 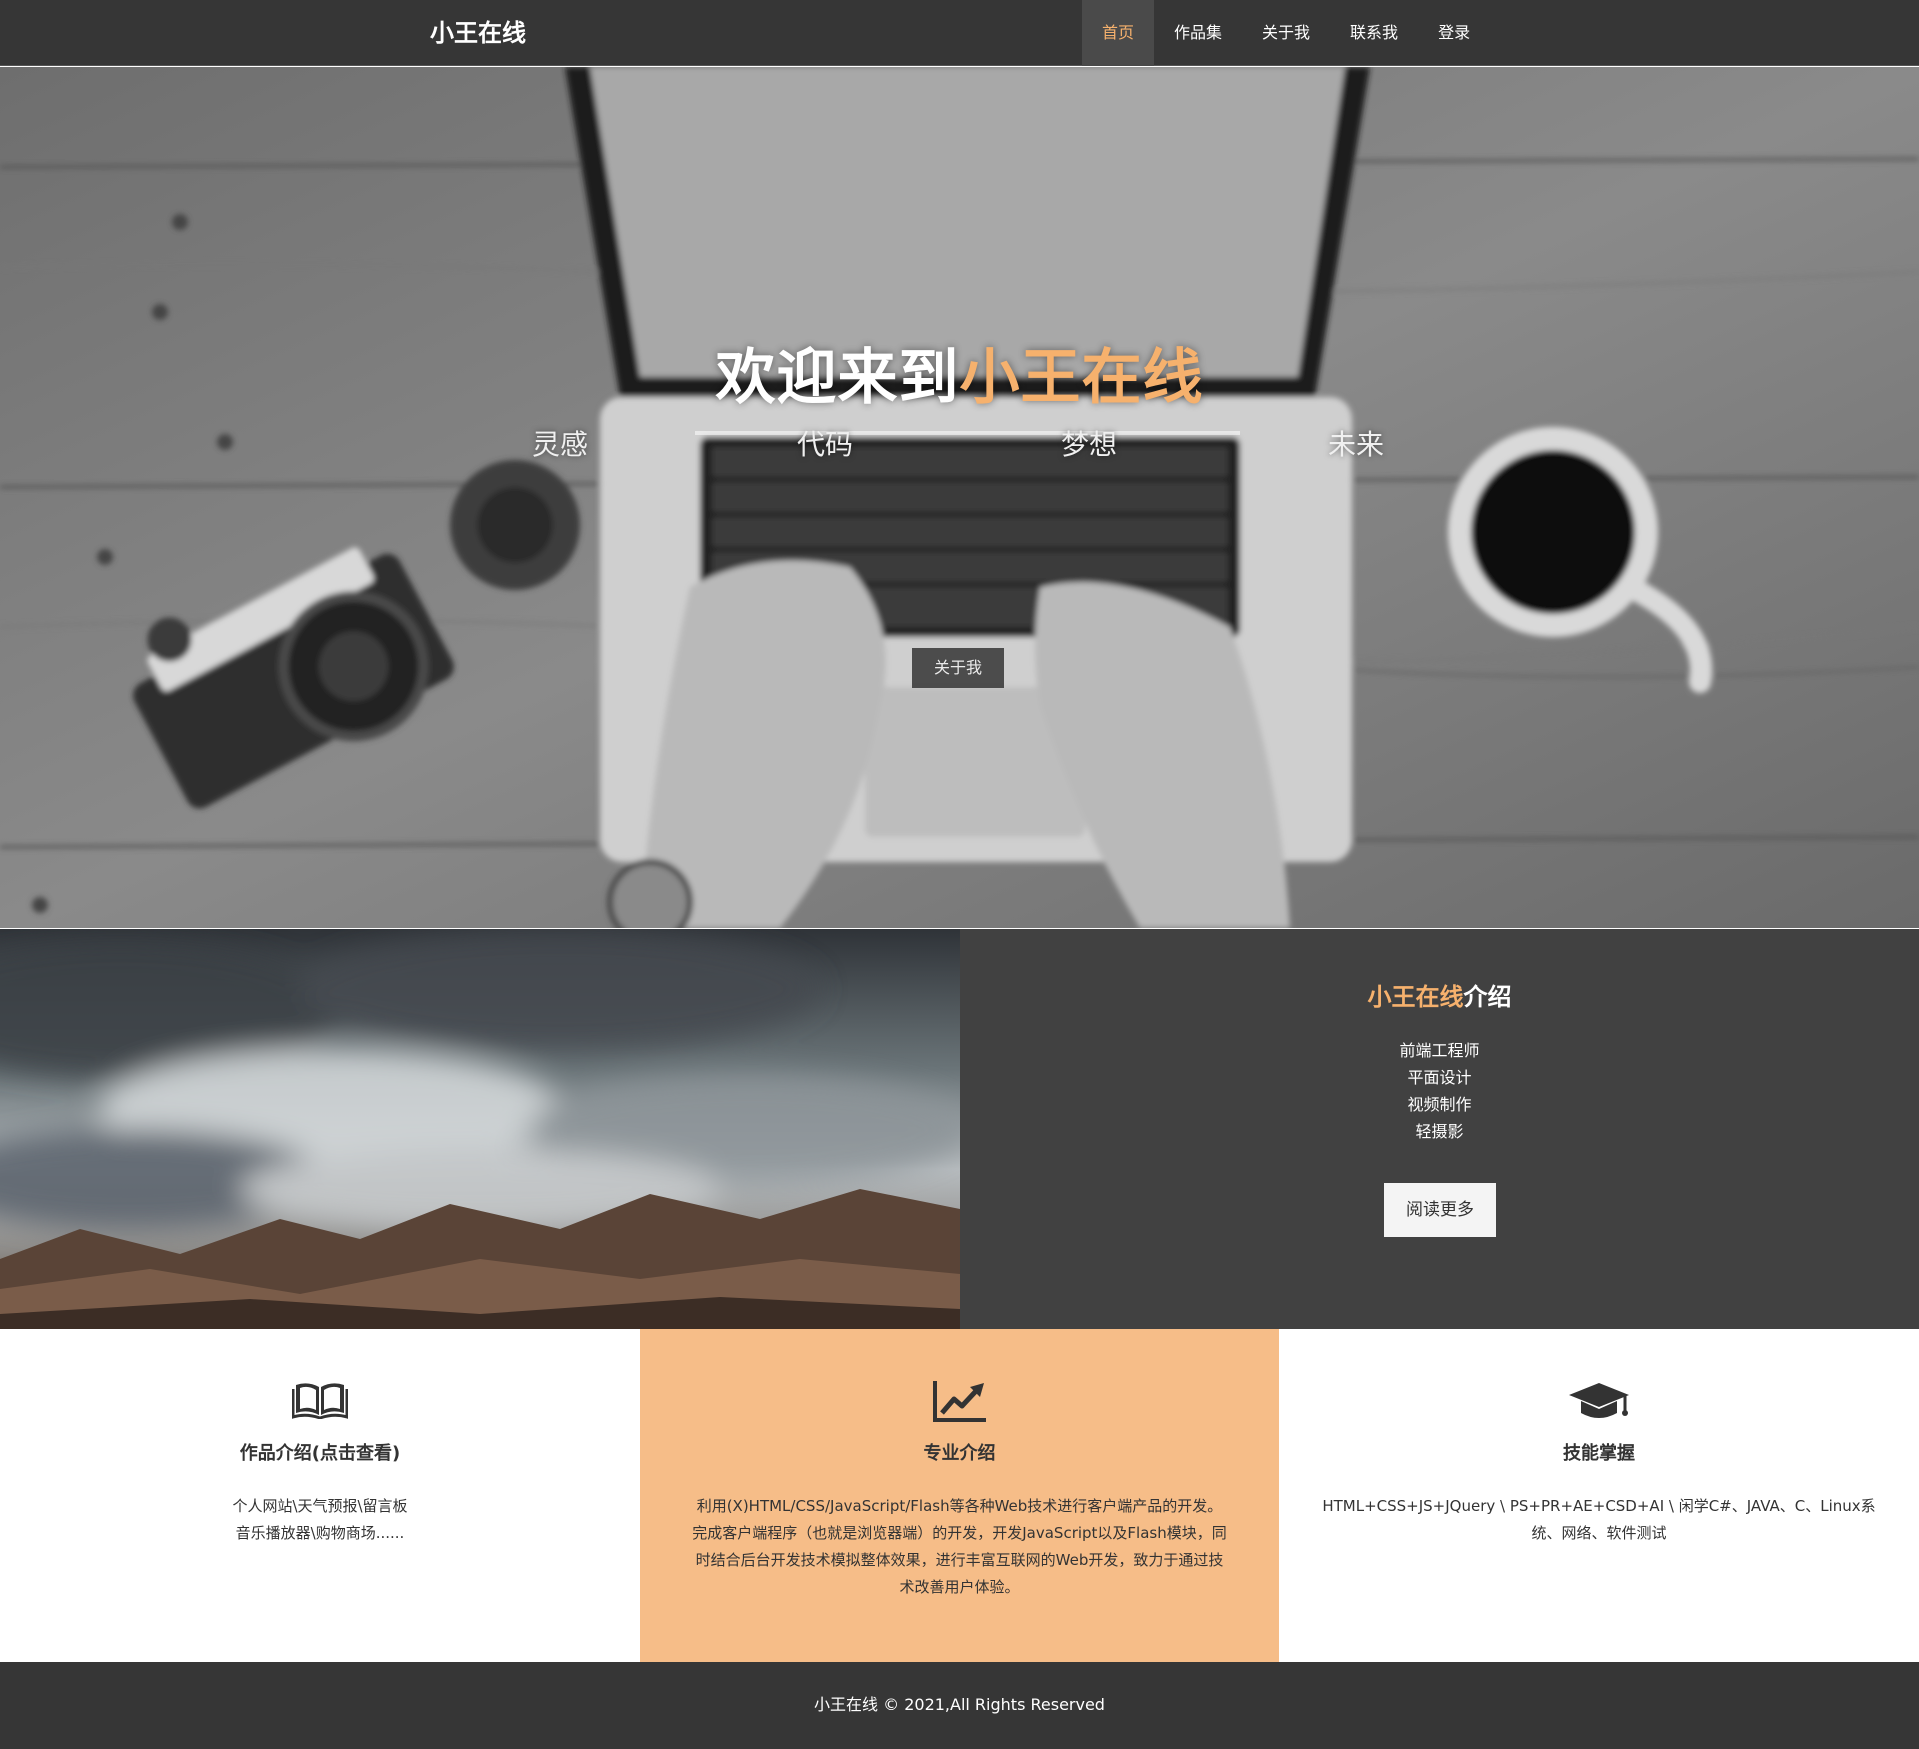 What do you see at coordinates (825, 444) in the screenshot?
I see `hero-tag-code: 代码` at bounding box center [825, 444].